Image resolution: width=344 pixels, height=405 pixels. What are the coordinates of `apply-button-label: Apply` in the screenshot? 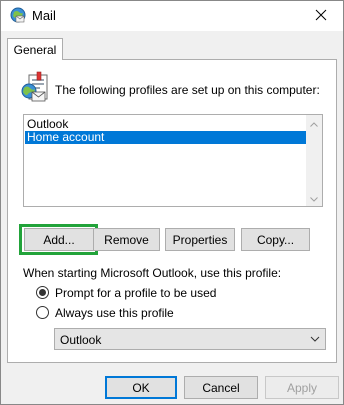 It's located at (302, 387).